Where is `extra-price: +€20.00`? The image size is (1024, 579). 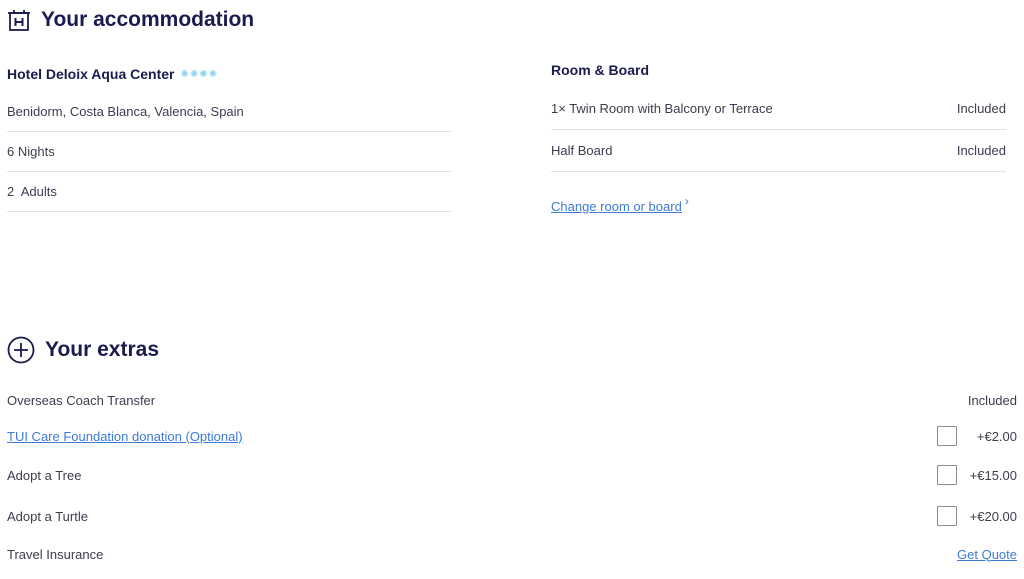 extra-price: +€20.00 is located at coordinates (993, 516).